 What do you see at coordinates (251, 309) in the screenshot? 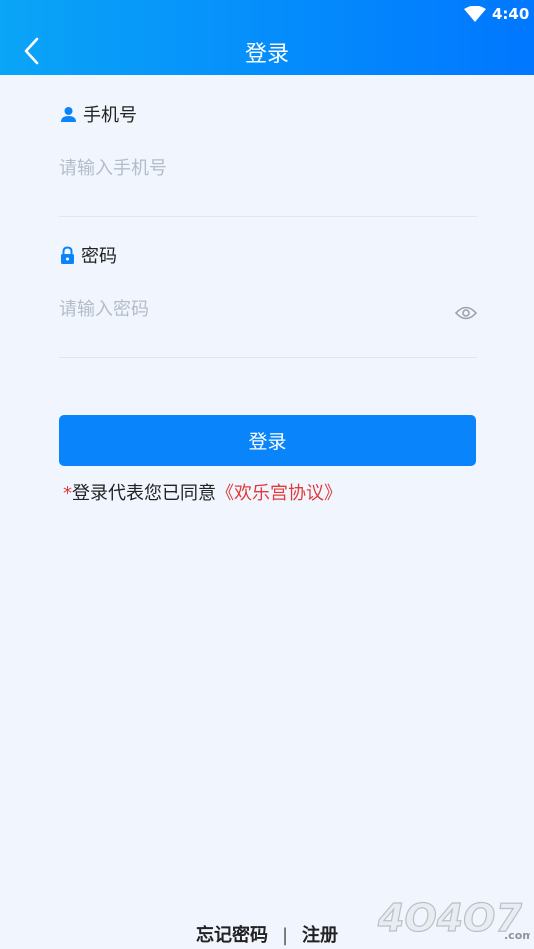
I see `password-input` at bounding box center [251, 309].